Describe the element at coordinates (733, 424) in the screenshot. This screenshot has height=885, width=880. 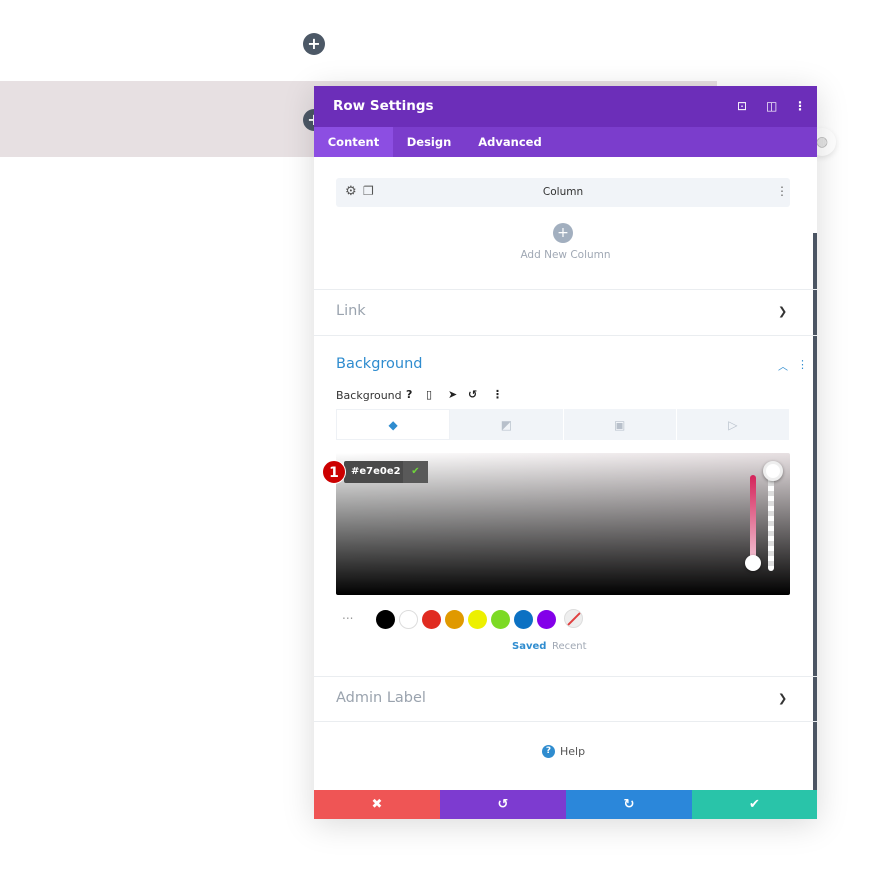
I see `video-tab-icon: ▷` at that location.